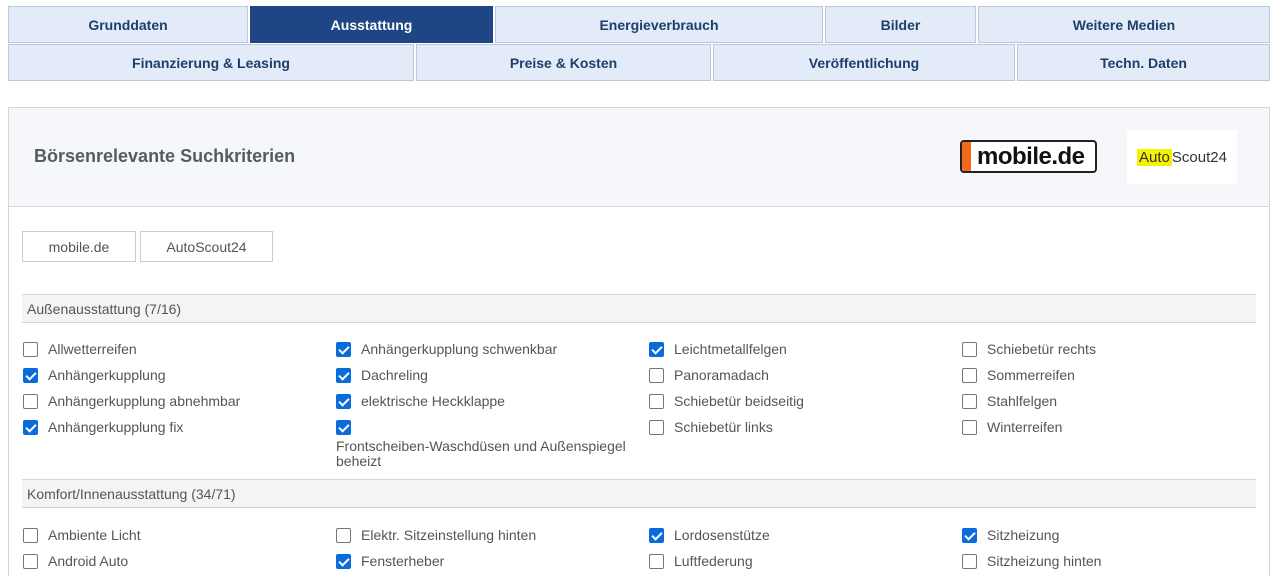 This screenshot has width=1280, height=576. What do you see at coordinates (1124, 24) in the screenshot?
I see `tab-weitere-medien: Weitere Medien` at bounding box center [1124, 24].